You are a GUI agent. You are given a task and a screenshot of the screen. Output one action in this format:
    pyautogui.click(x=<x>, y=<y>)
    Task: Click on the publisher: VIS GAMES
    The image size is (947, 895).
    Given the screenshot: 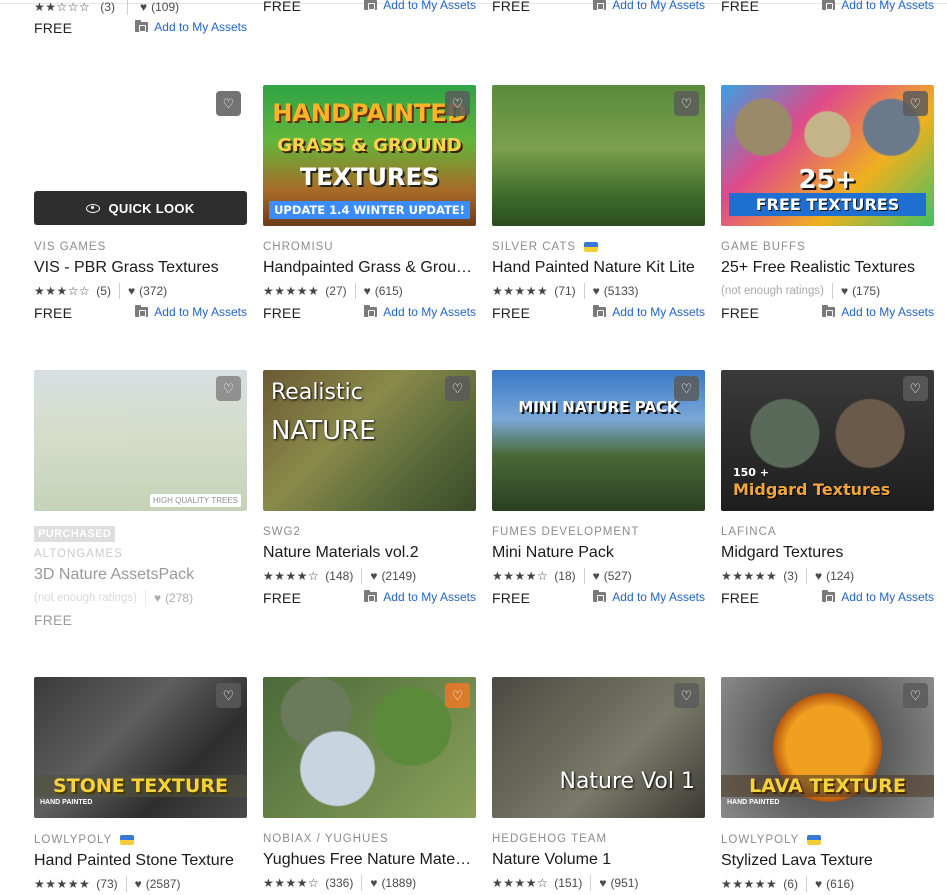 What is the action you would take?
    pyautogui.click(x=70, y=247)
    